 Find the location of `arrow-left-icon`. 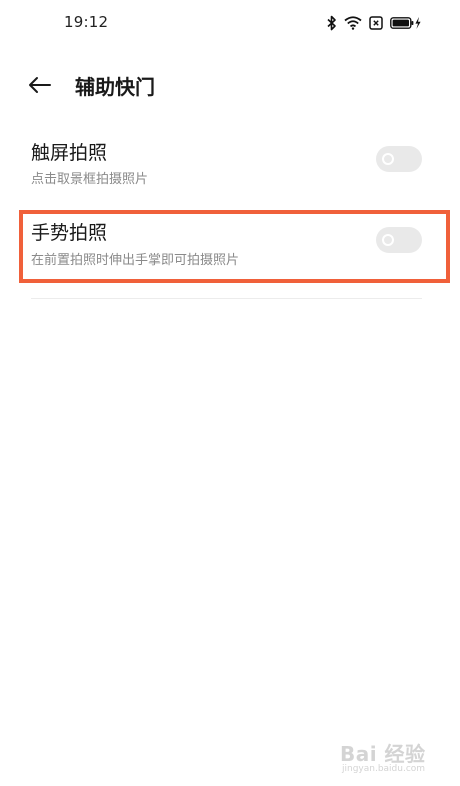

arrow-left-icon is located at coordinates (40, 85).